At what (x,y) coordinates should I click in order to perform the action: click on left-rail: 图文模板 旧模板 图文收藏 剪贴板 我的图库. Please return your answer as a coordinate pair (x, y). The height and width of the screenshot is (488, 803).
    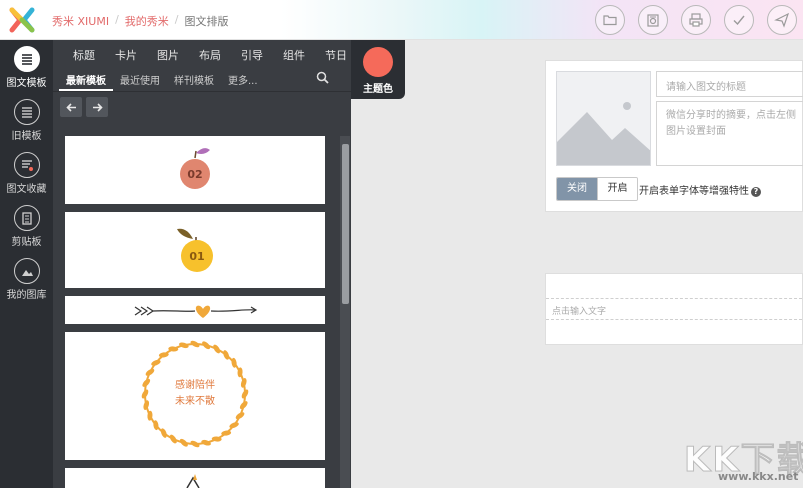
    Looking at the image, I should click on (26, 264).